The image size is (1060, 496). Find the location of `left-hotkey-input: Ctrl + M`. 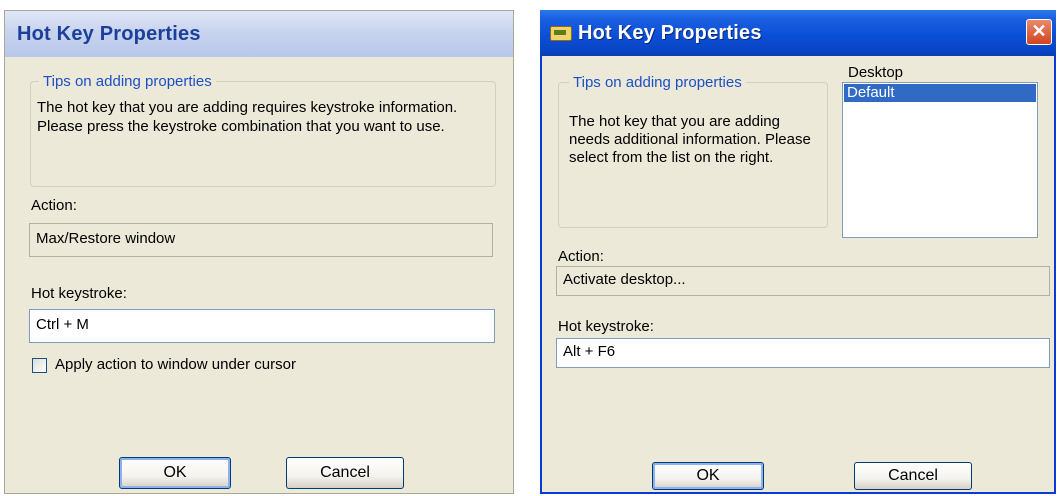

left-hotkey-input: Ctrl + M is located at coordinates (262, 326).